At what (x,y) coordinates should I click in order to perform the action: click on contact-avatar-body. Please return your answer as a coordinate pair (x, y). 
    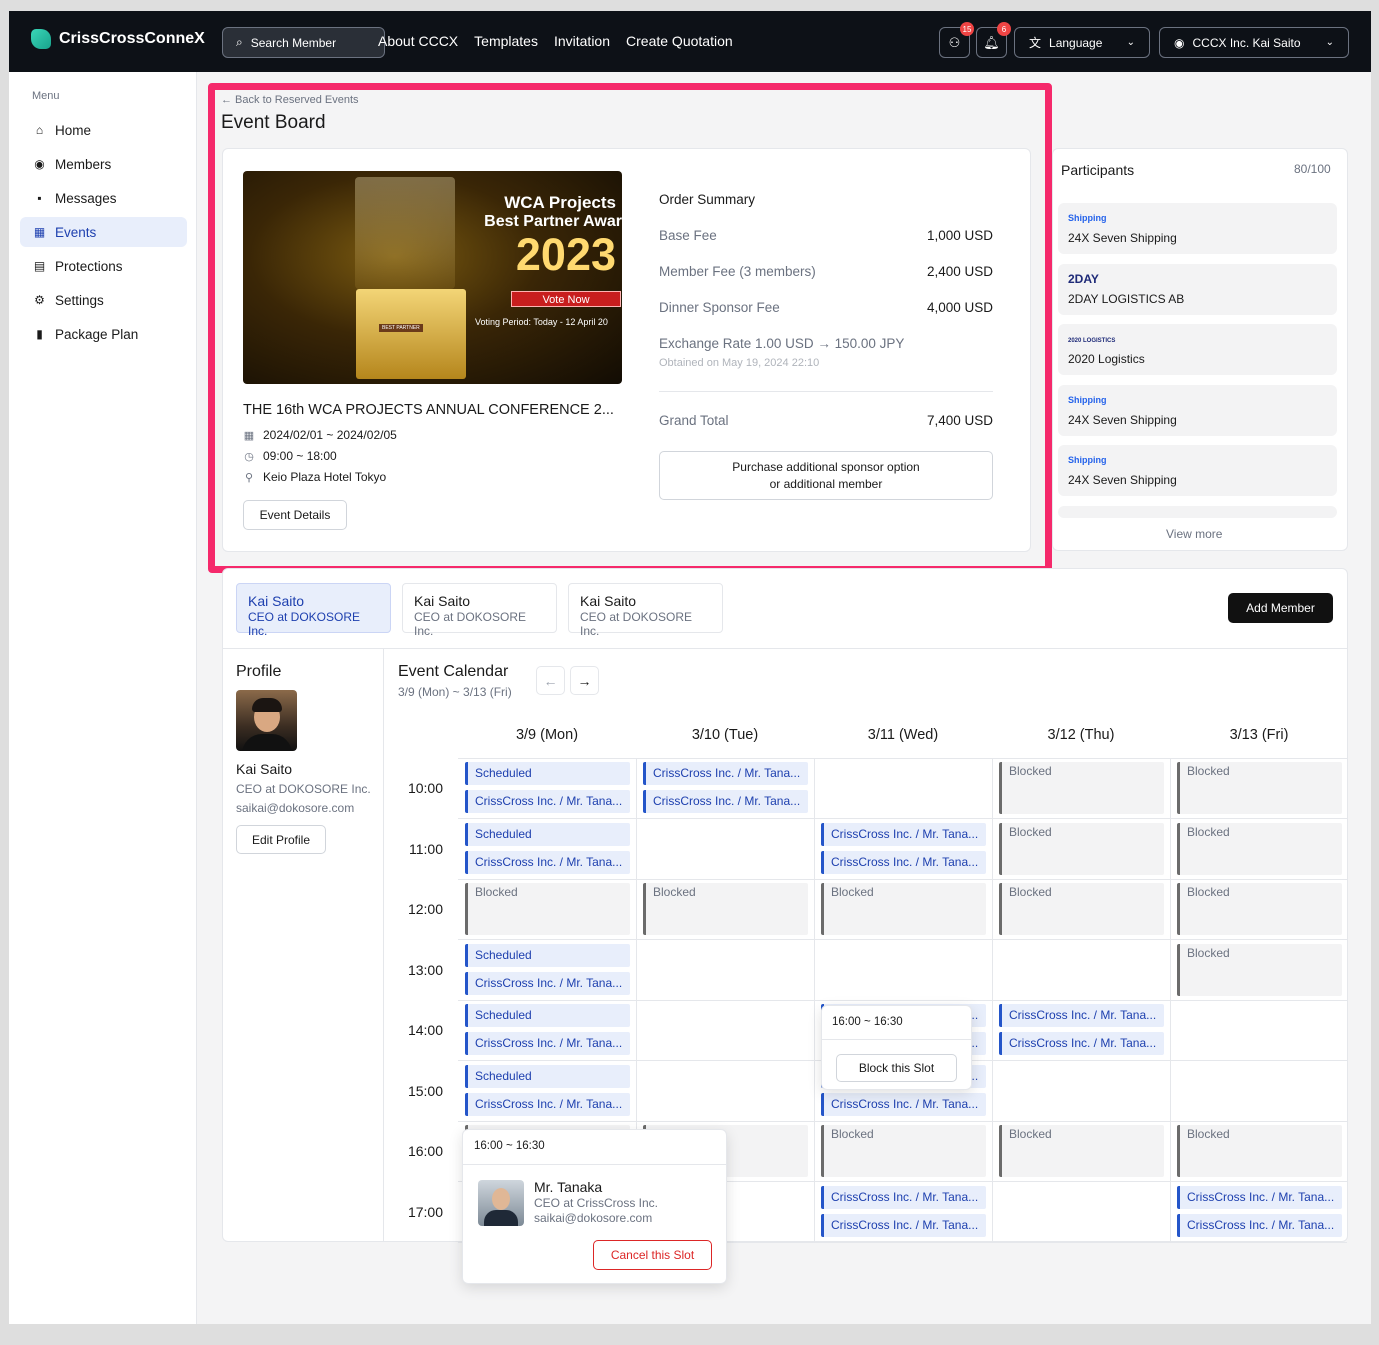
    Looking at the image, I should click on (501, 1218).